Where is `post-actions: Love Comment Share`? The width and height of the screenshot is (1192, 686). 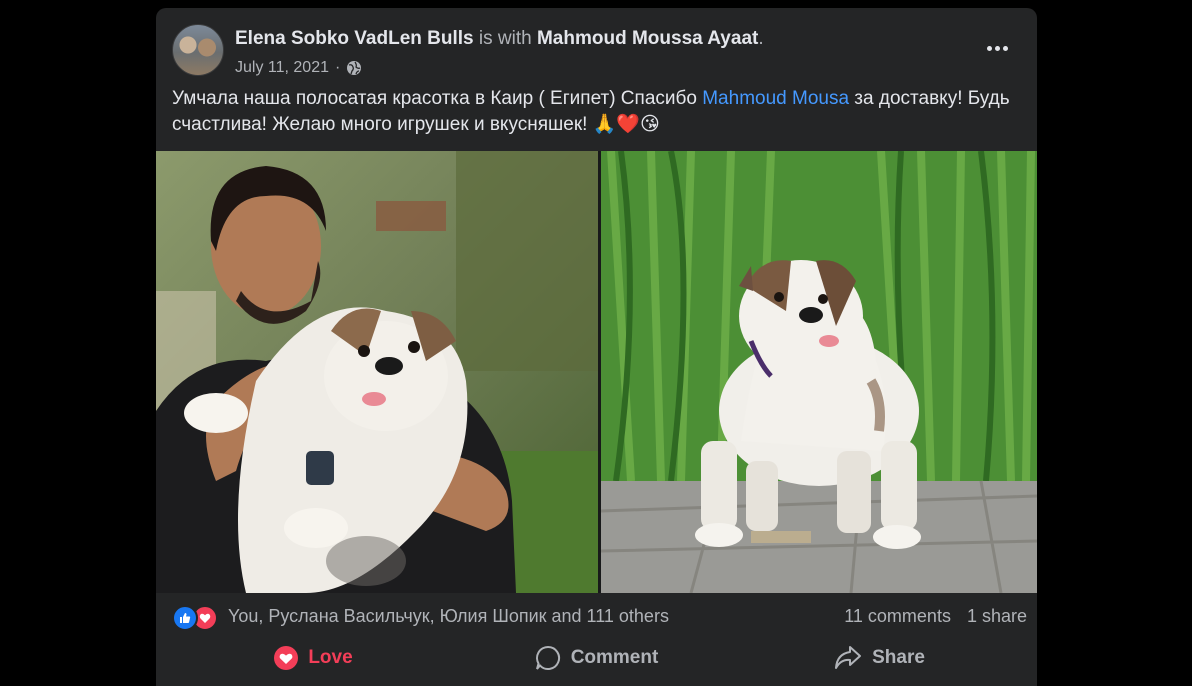 post-actions: Love Comment Share is located at coordinates (596, 658).